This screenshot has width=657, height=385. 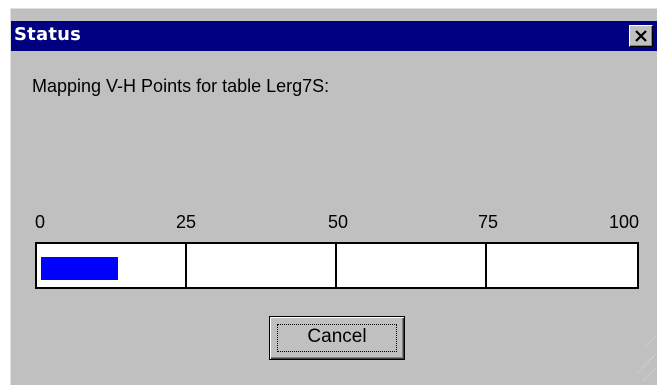 I want to click on cancel-button-label: Cancel, so click(x=337, y=336).